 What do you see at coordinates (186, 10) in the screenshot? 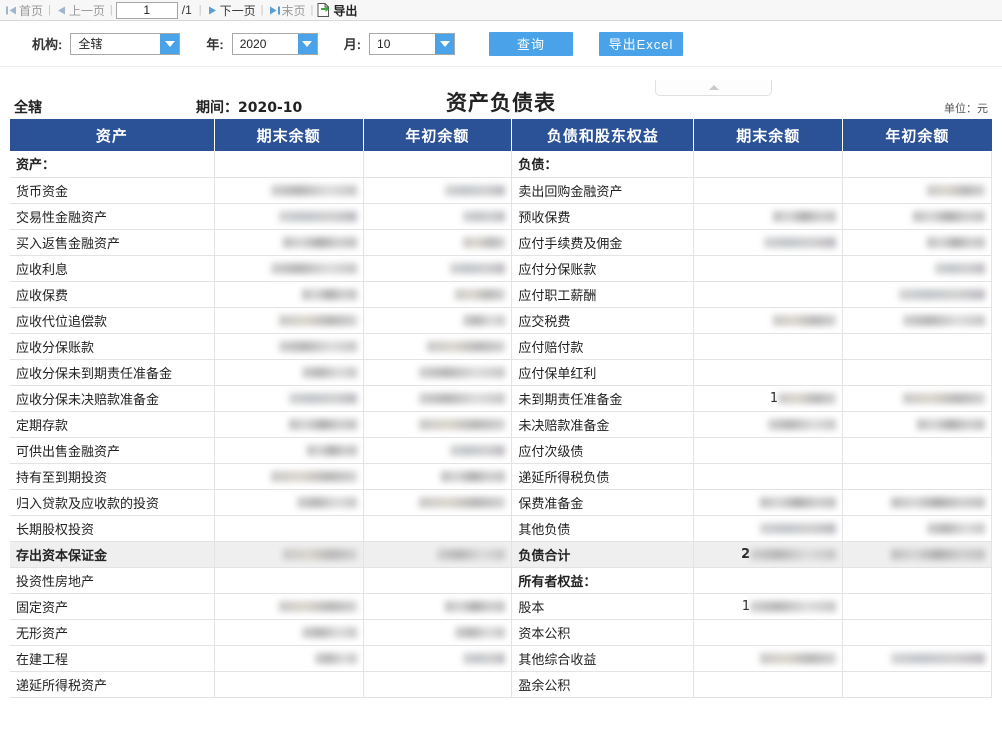
I see `total-pages-label: /1` at bounding box center [186, 10].